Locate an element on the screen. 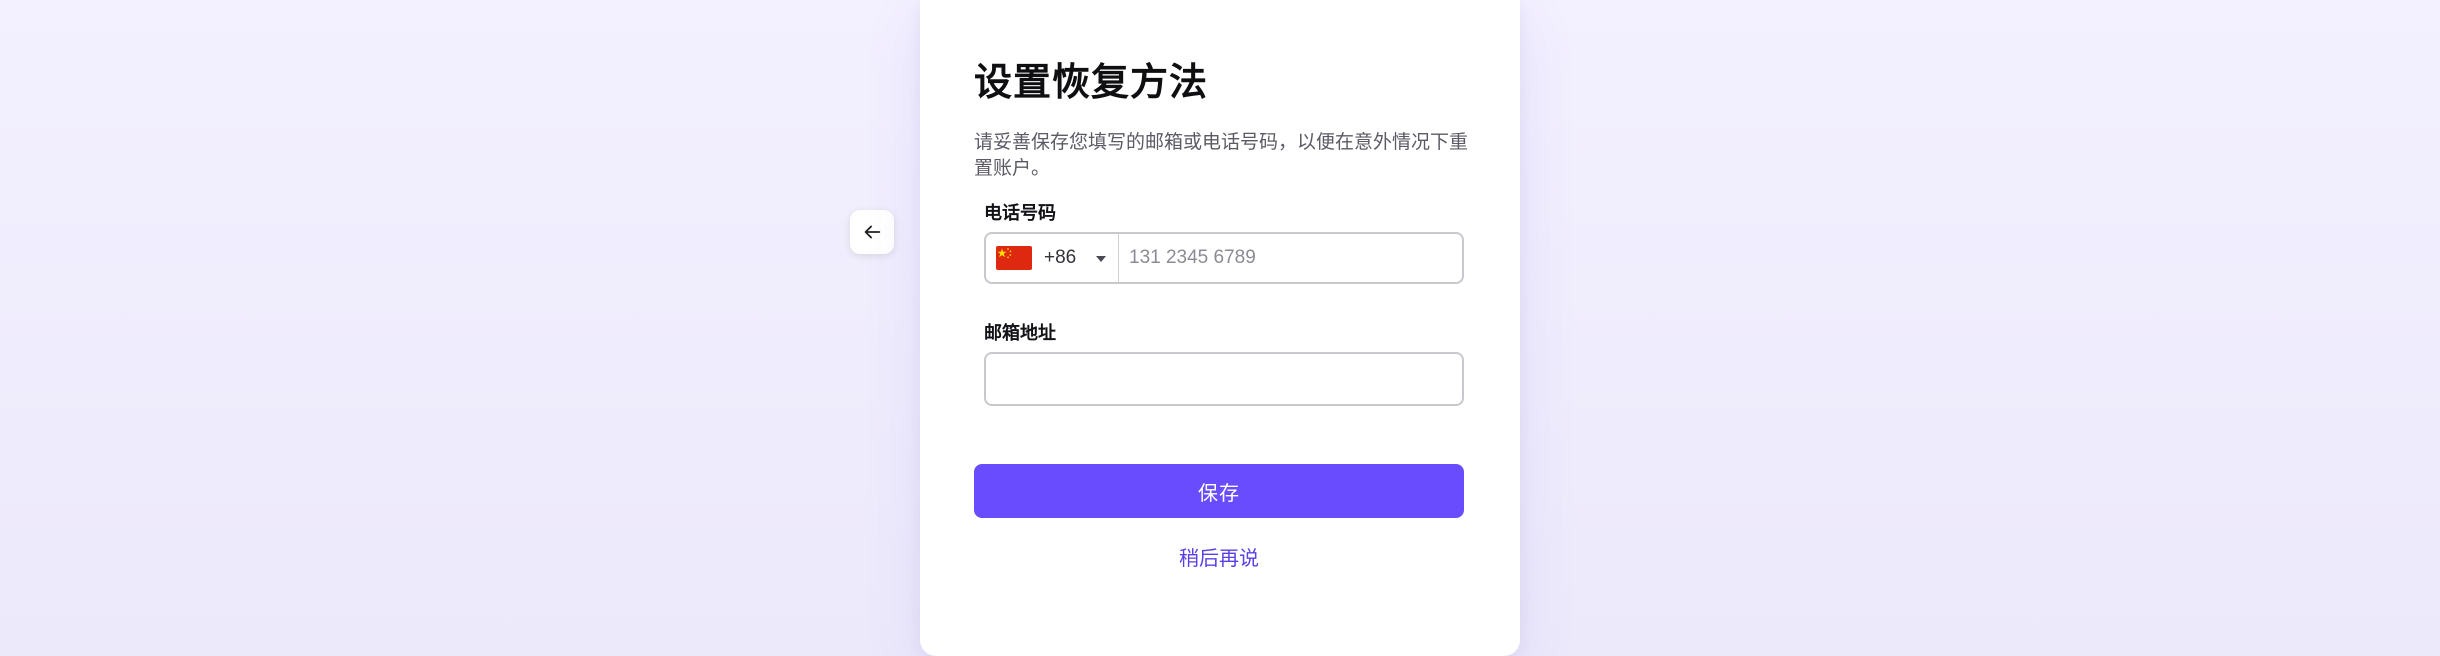  arrow-left-icon is located at coordinates (872, 232).